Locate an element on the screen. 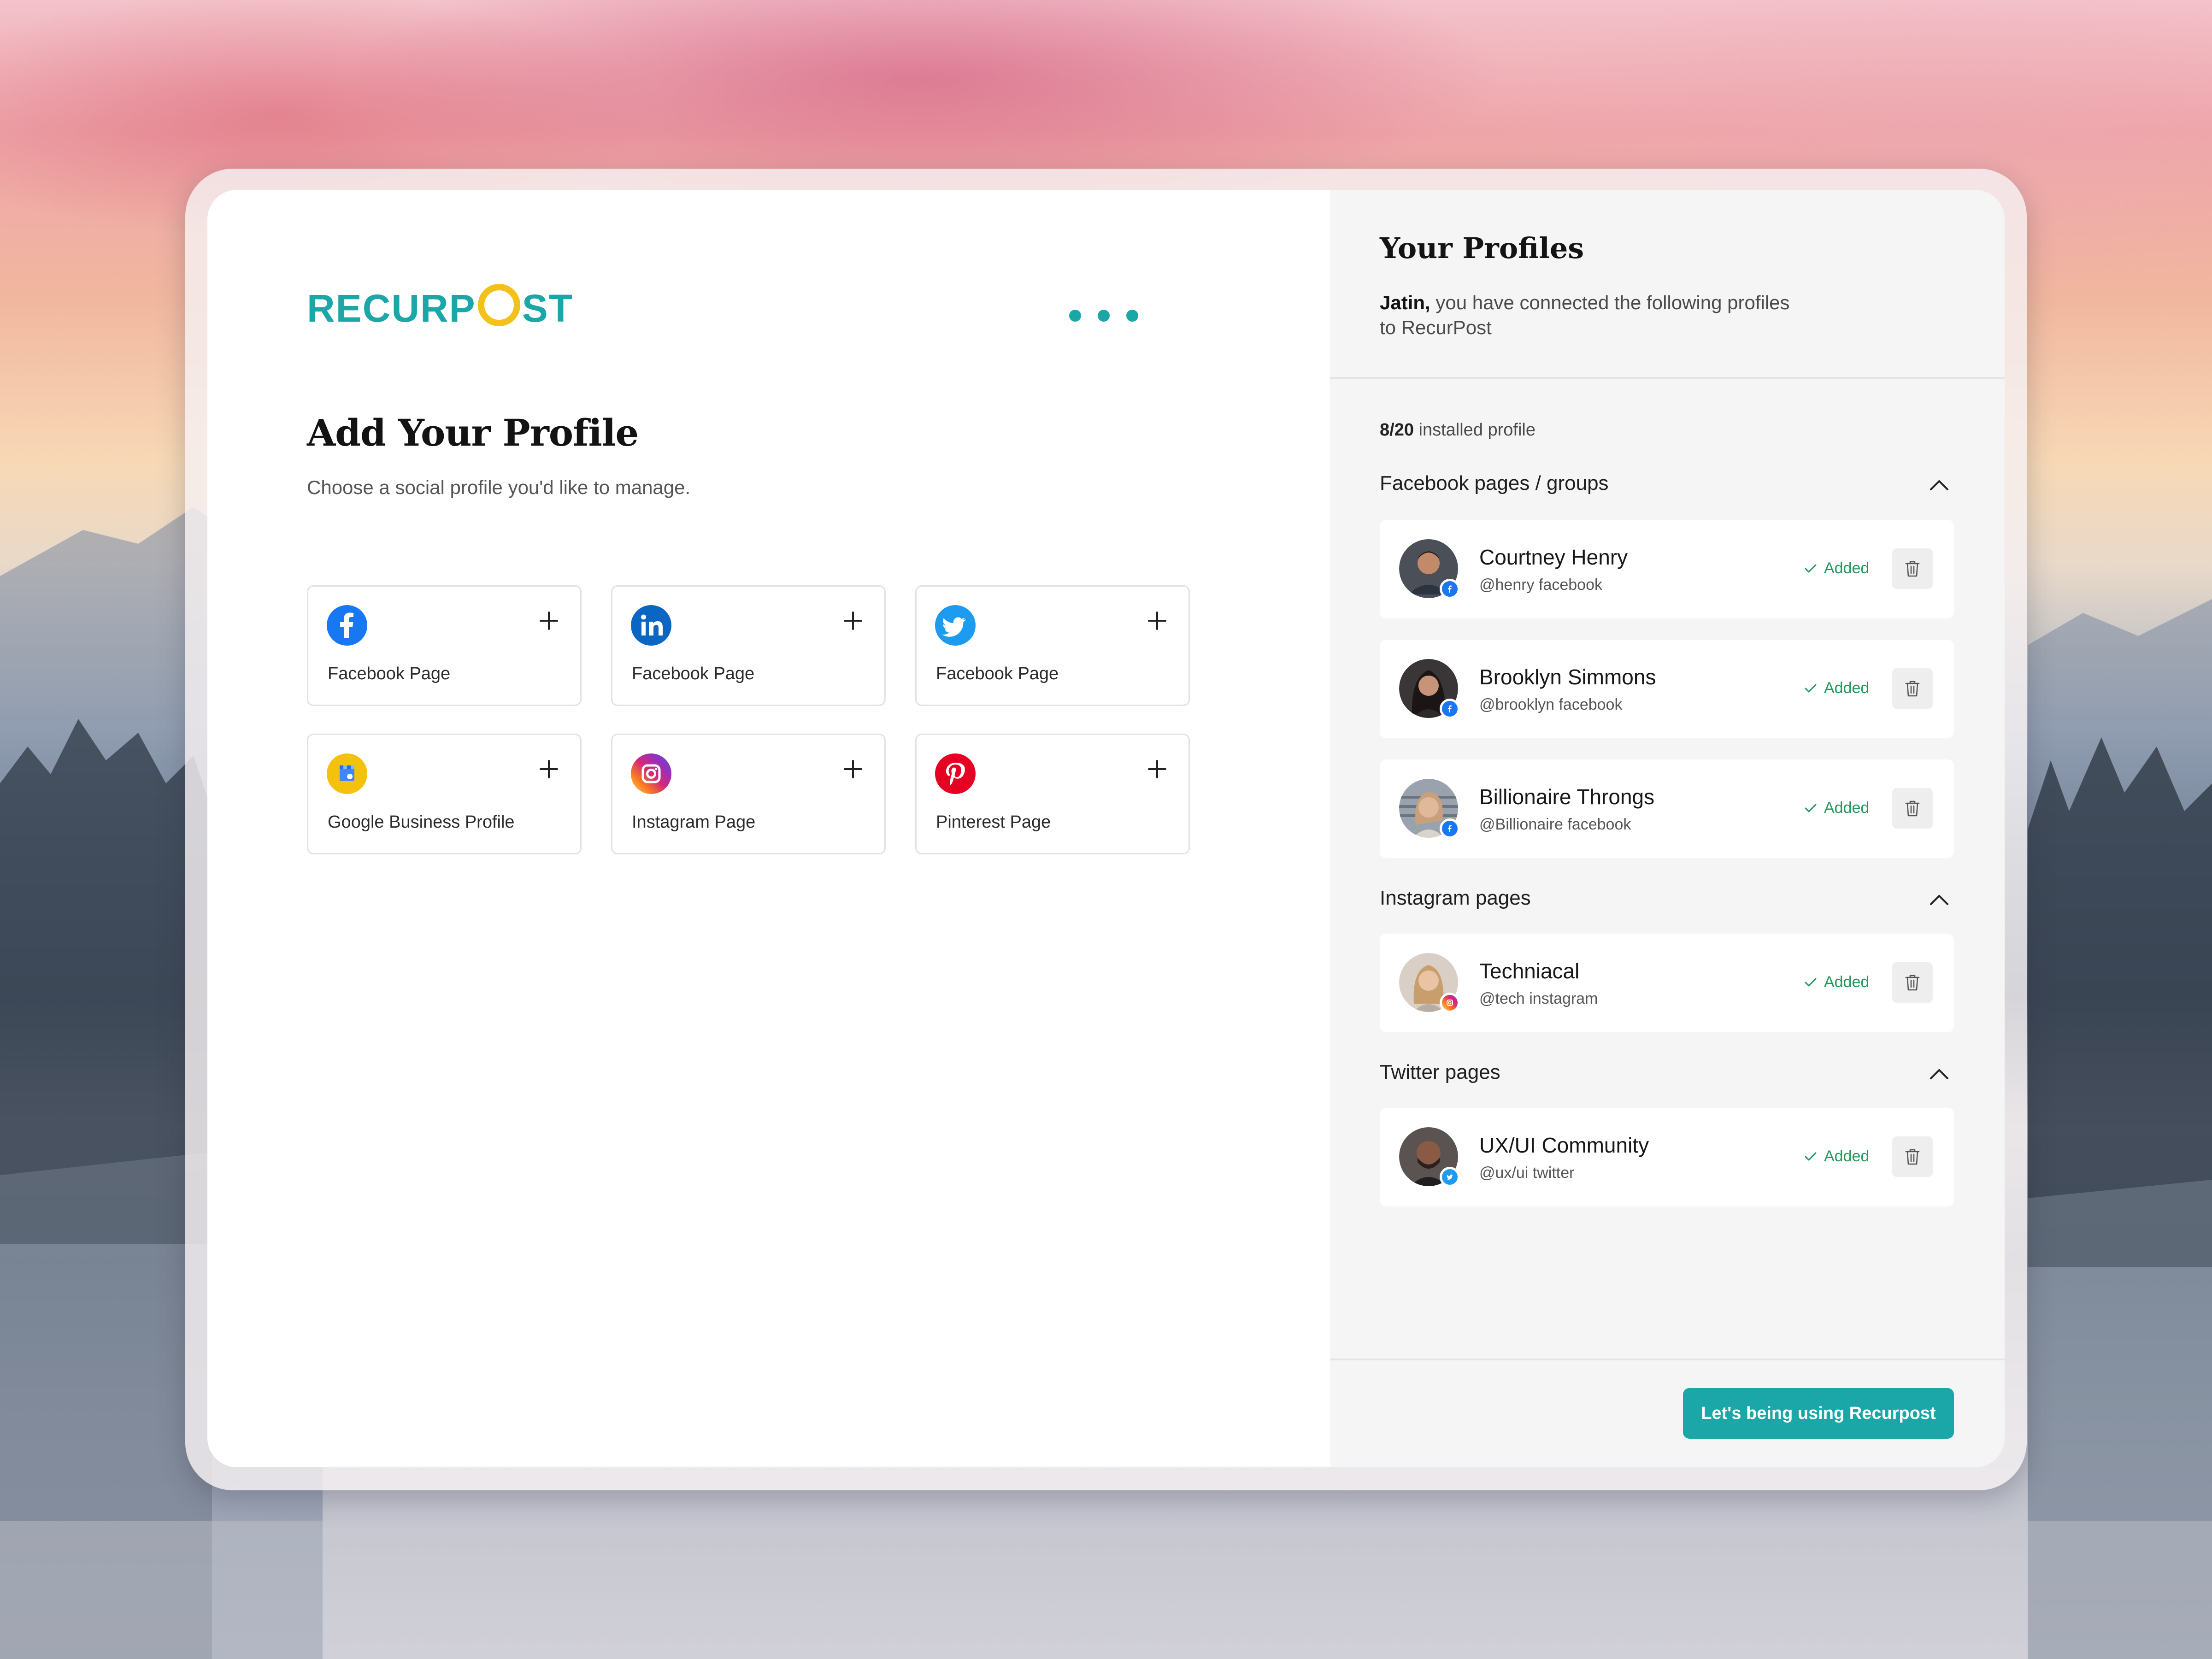 The width and height of the screenshot is (2212, 1659). profiles-title: Your Profiles is located at coordinates (1482, 248).